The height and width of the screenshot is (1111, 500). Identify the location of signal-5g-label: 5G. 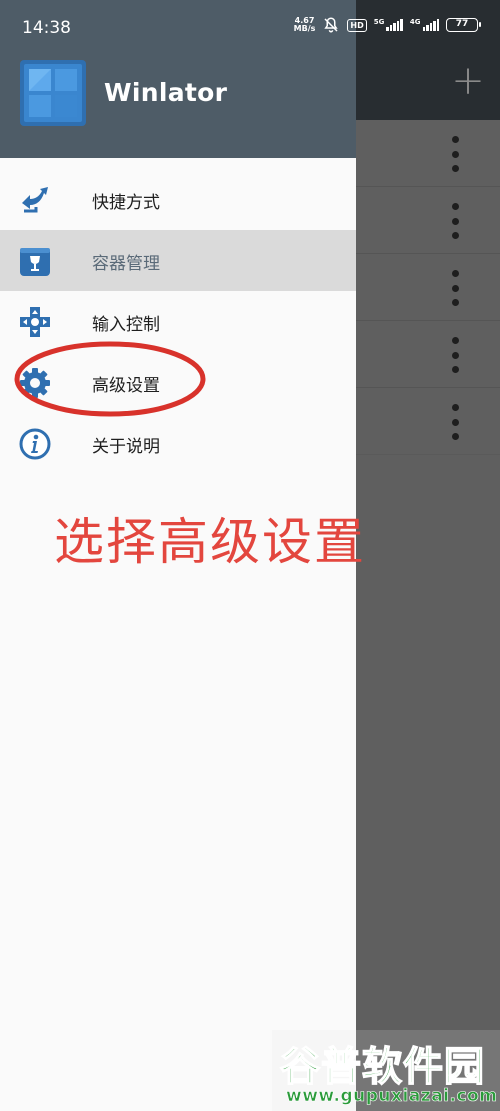
(379, 22).